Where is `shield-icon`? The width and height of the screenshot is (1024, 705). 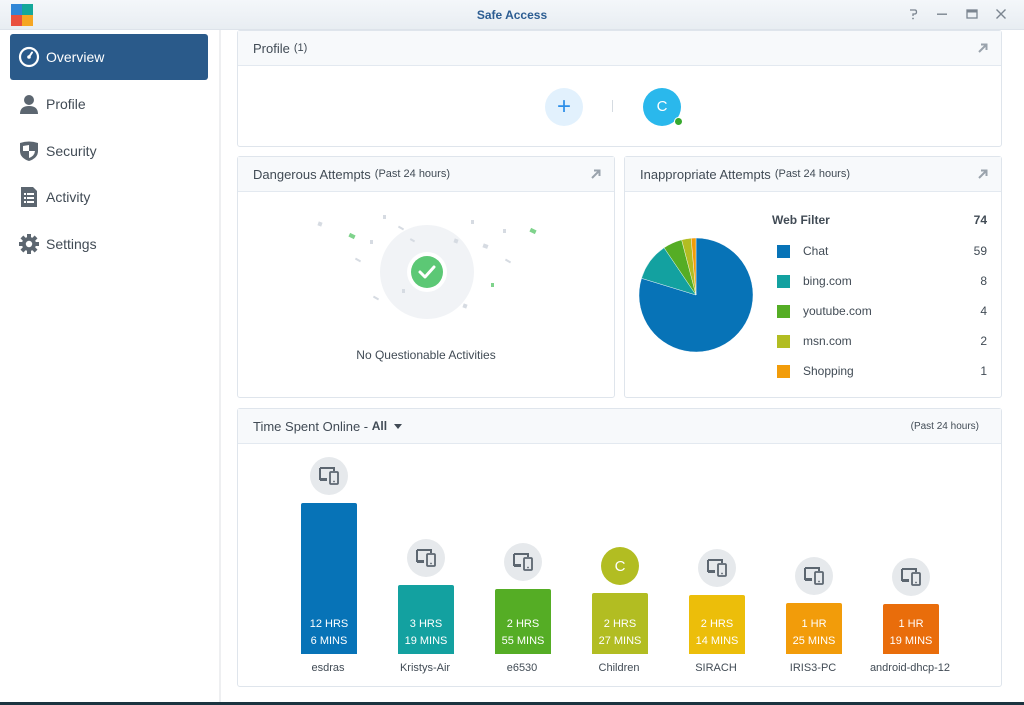 shield-icon is located at coordinates (29, 151).